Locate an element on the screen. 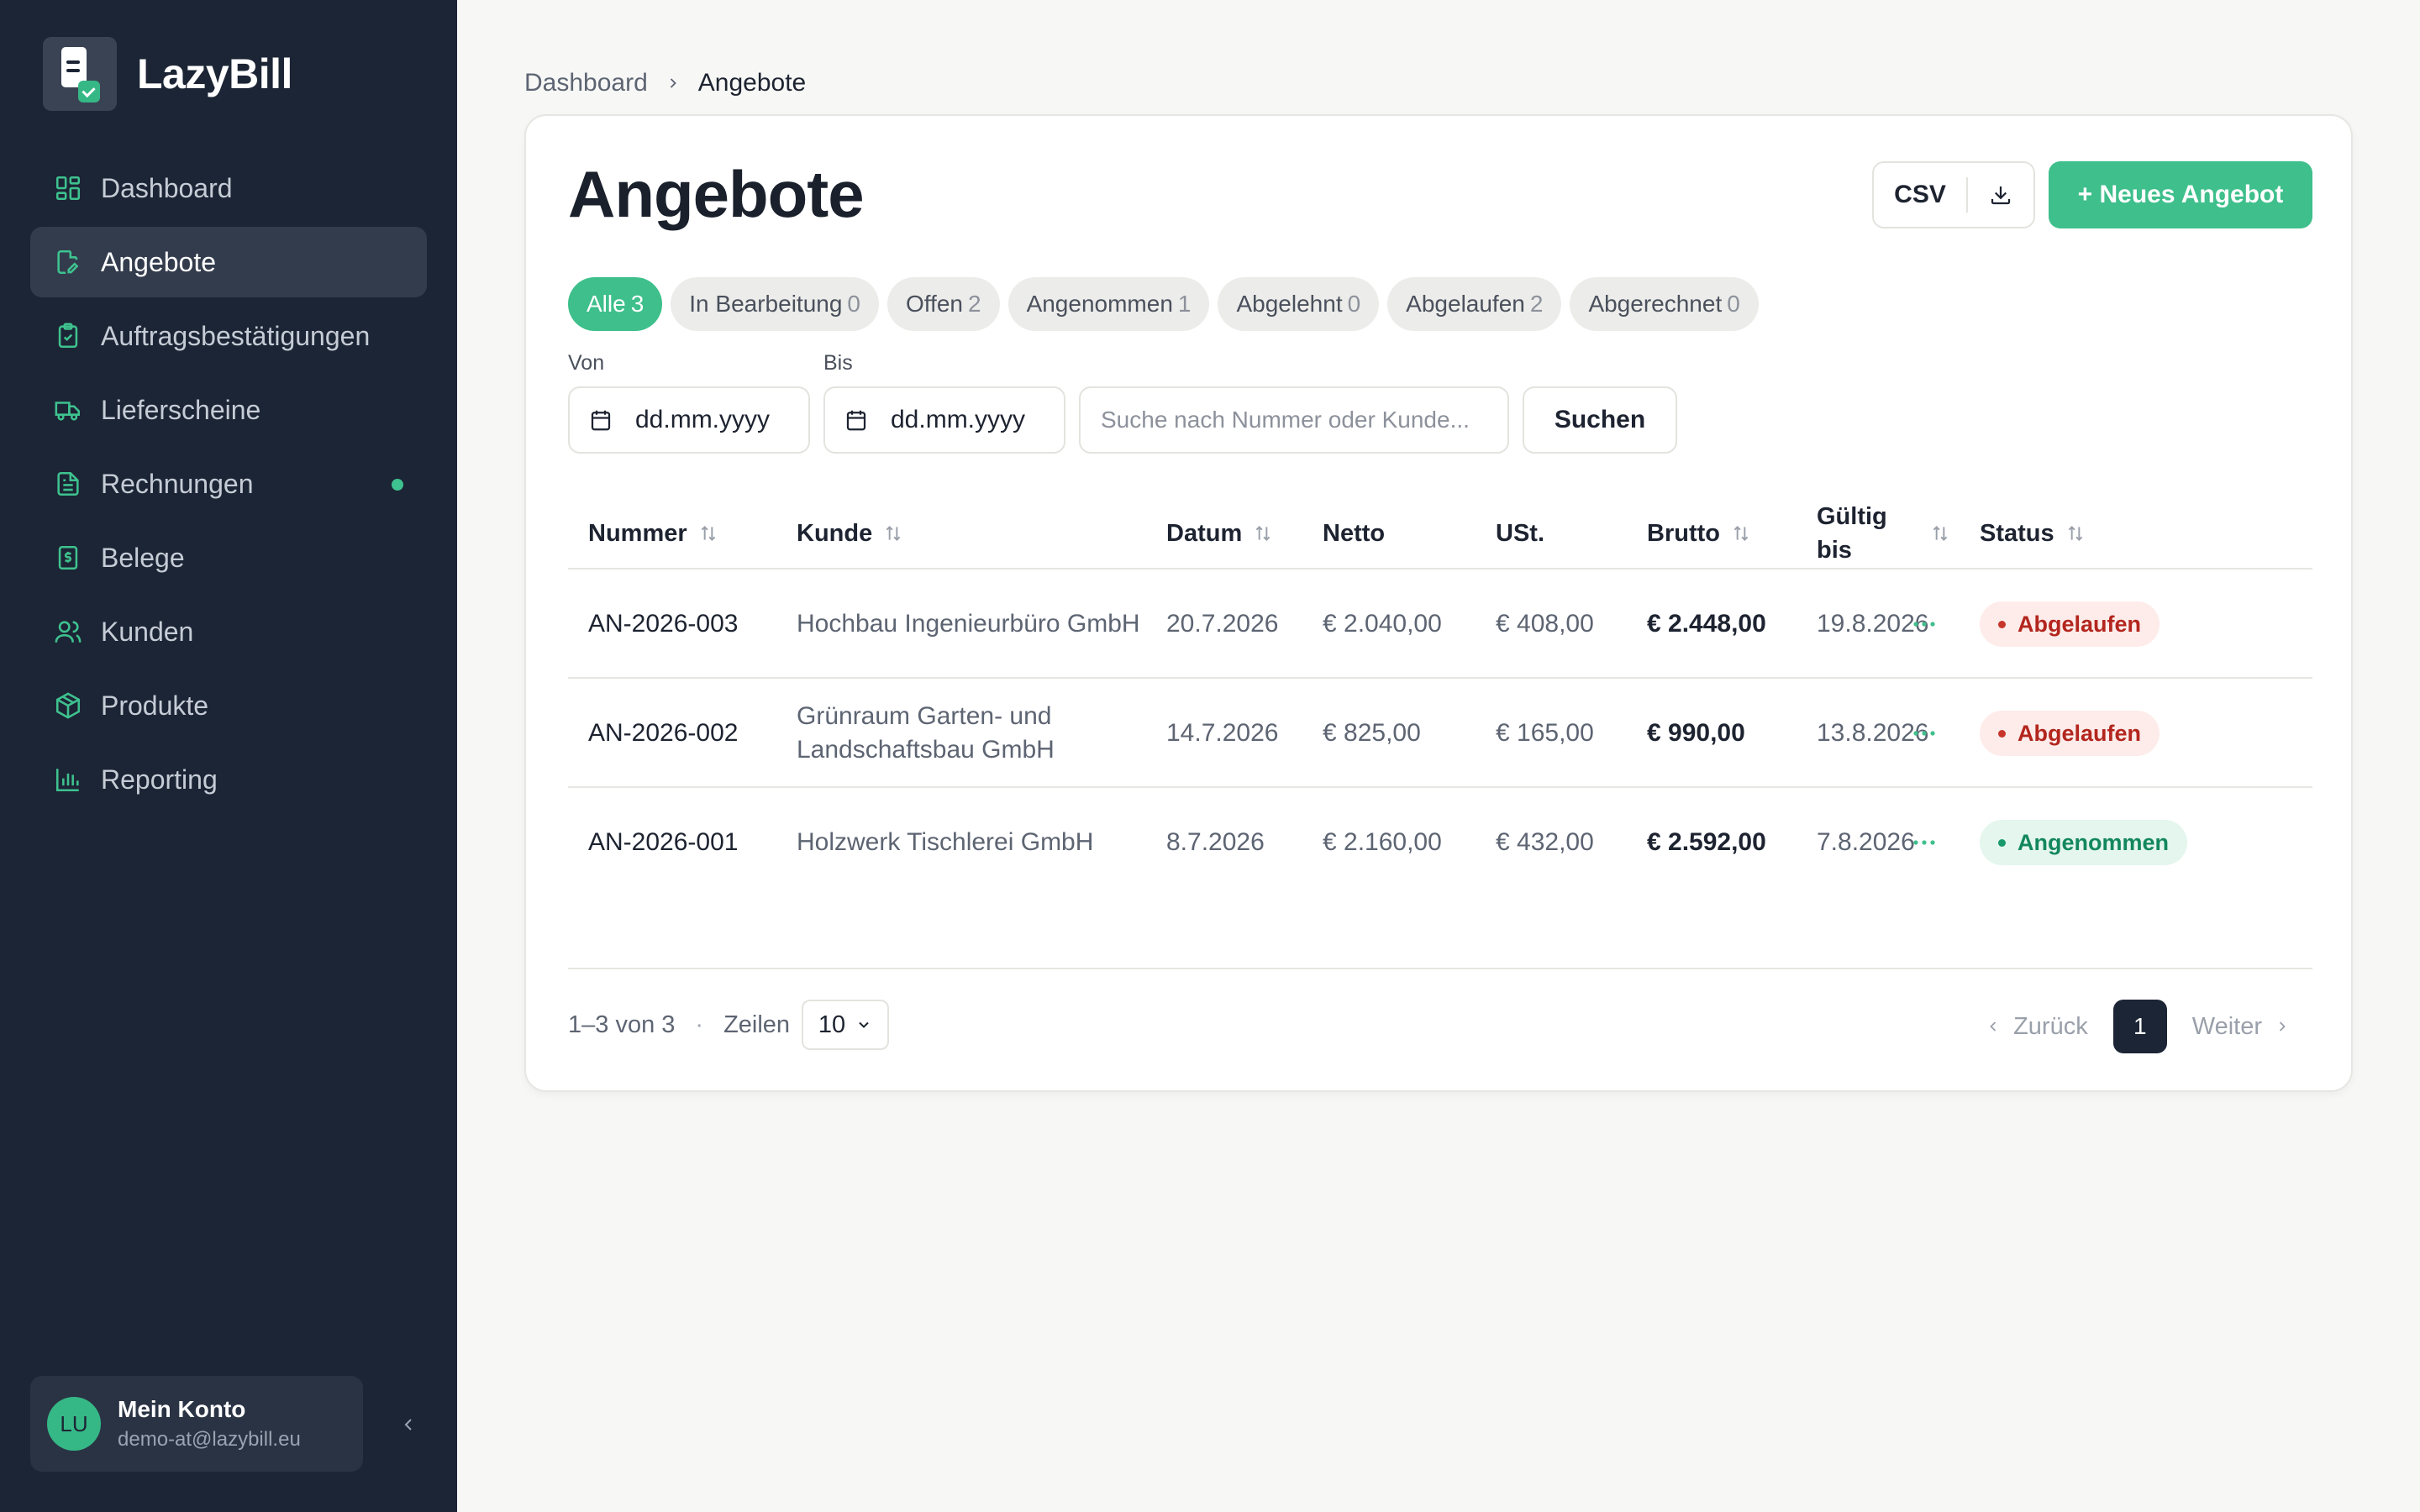 The width and height of the screenshot is (2420, 1512). cell-kunde: Holzwerk Tischlerei GmbH is located at coordinates (945, 842).